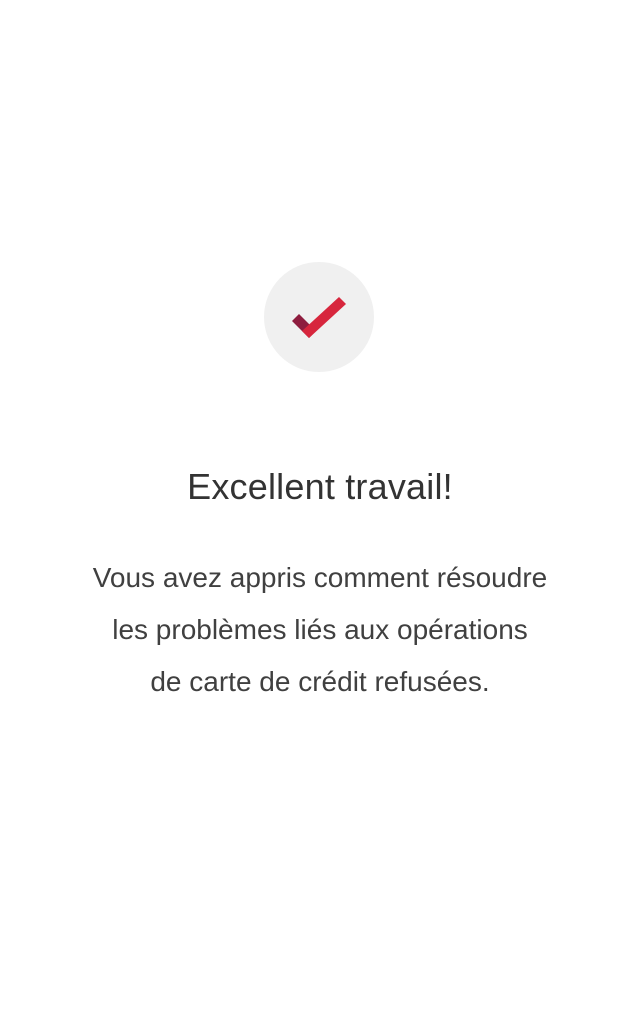 This screenshot has width=640, height=1012. Describe the element at coordinates (320, 577) in the screenshot. I see `message-line: Vous avez appris comment résoudre` at that location.